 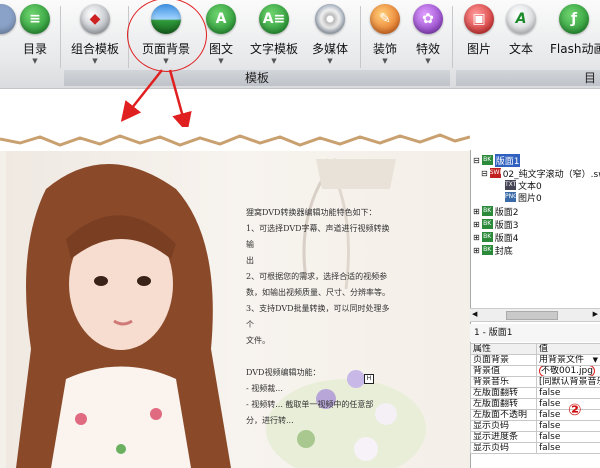 I want to click on text-line: 狸窝DVD转换器编辑功能特色如下：, so click(x=311, y=212).